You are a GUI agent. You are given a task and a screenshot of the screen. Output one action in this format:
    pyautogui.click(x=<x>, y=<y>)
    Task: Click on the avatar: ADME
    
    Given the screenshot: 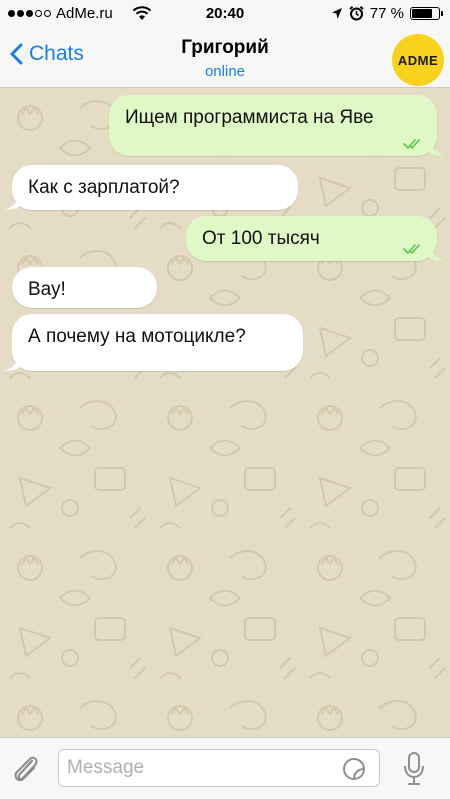 What is the action you would take?
    pyautogui.click(x=418, y=60)
    